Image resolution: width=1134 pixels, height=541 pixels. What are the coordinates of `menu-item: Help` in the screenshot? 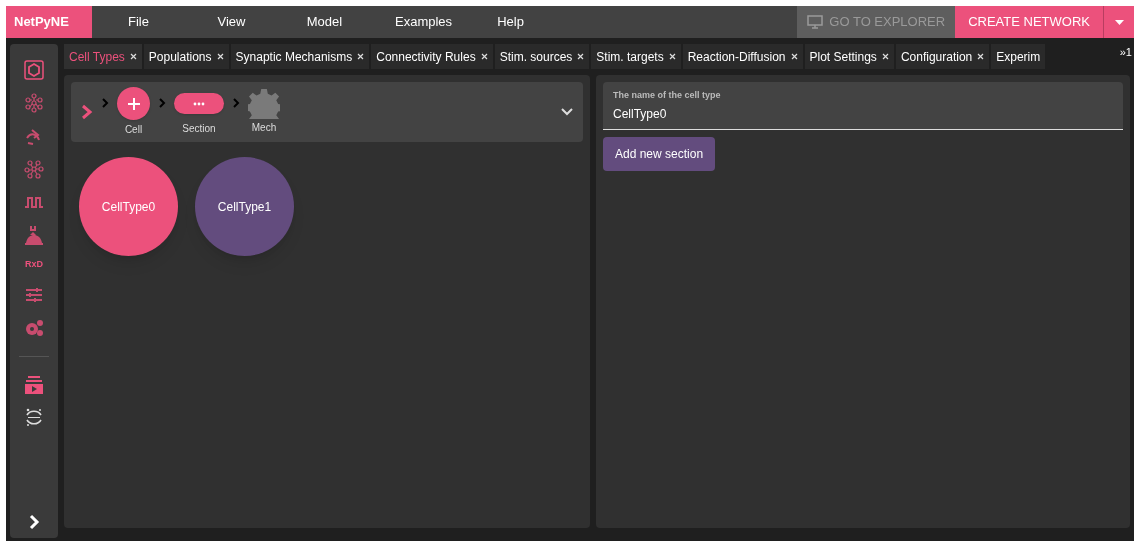 It's located at (510, 22).